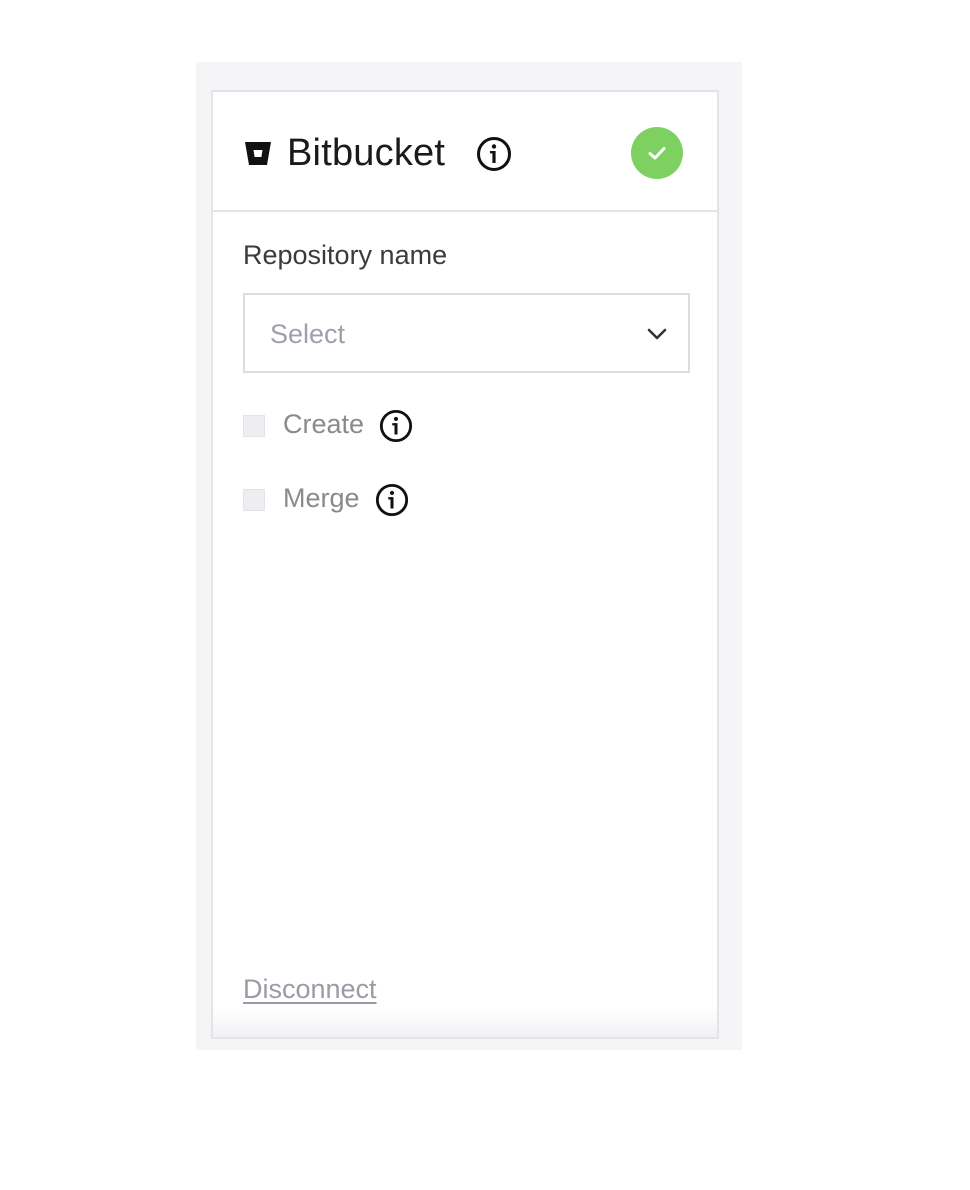  What do you see at coordinates (254, 426) in the screenshot?
I see `create-checkbox` at bounding box center [254, 426].